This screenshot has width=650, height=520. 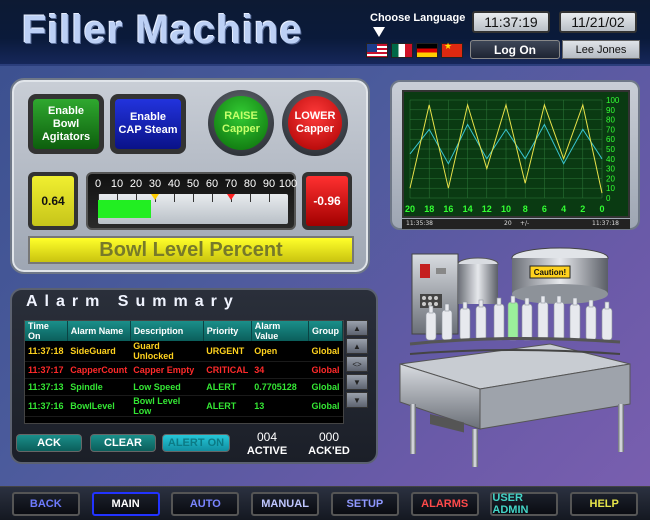 What do you see at coordinates (357, 364) in the screenshot?
I see `scroll-toggle-button: <>` at bounding box center [357, 364].